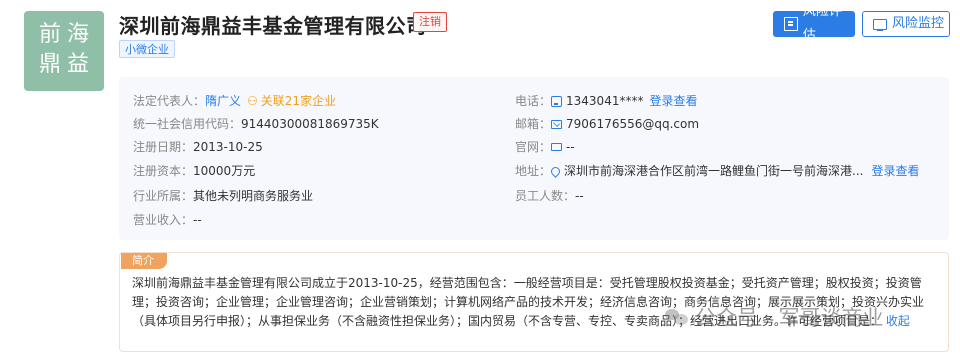 This screenshot has width=960, height=359. I want to click on employees-row: 员工人数： --, so click(549, 196).